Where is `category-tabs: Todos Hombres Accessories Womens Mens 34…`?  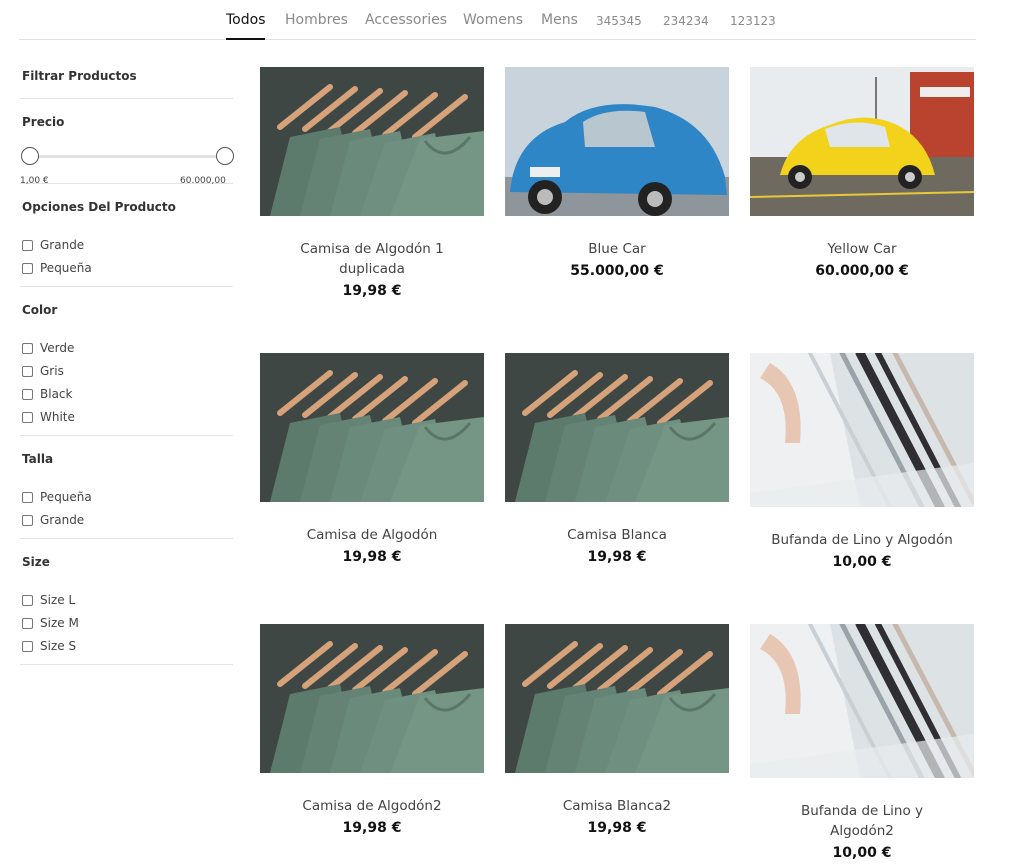 category-tabs: Todos Hombres Accessories Womens Mens 34… is located at coordinates (497, 20).